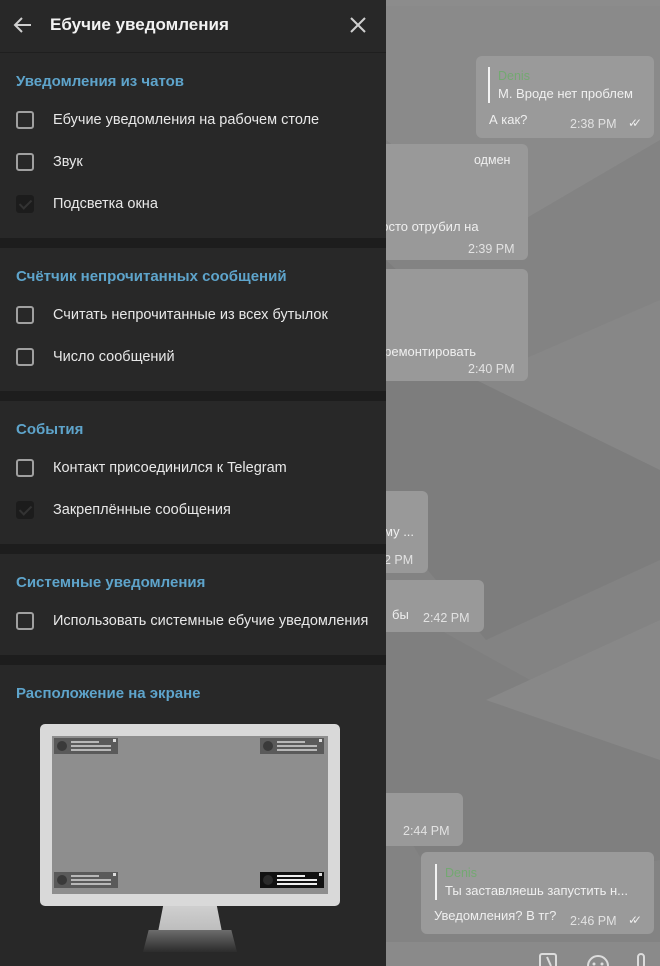 The width and height of the screenshot is (660, 966). I want to click on section-title-system-notifications: Системные уведомления, so click(111, 582).